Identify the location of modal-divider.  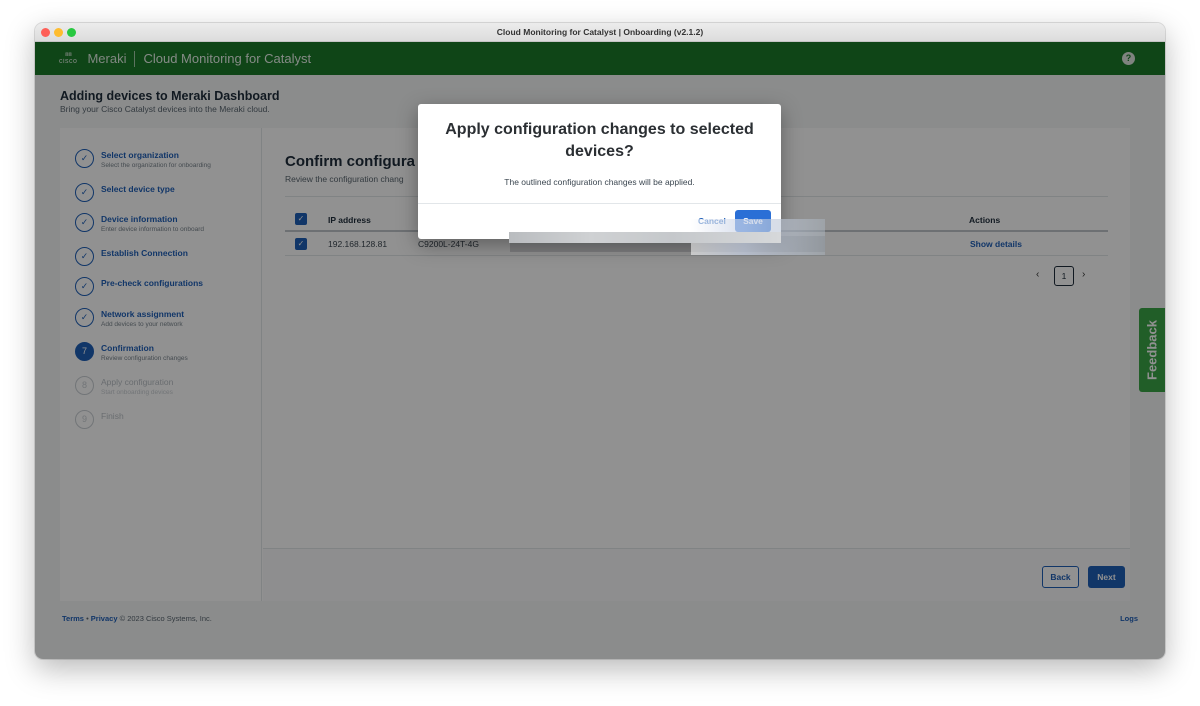
(599, 203).